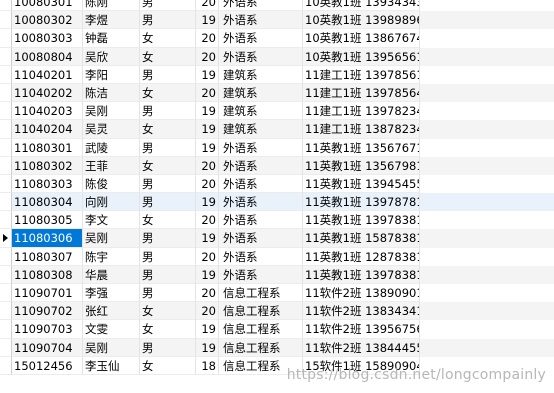 This screenshot has width=554, height=393. Describe the element at coordinates (277, 329) in the screenshot. I see `table-row: 11090703文雯女19信息工程系11软件2班 13956756567` at that location.